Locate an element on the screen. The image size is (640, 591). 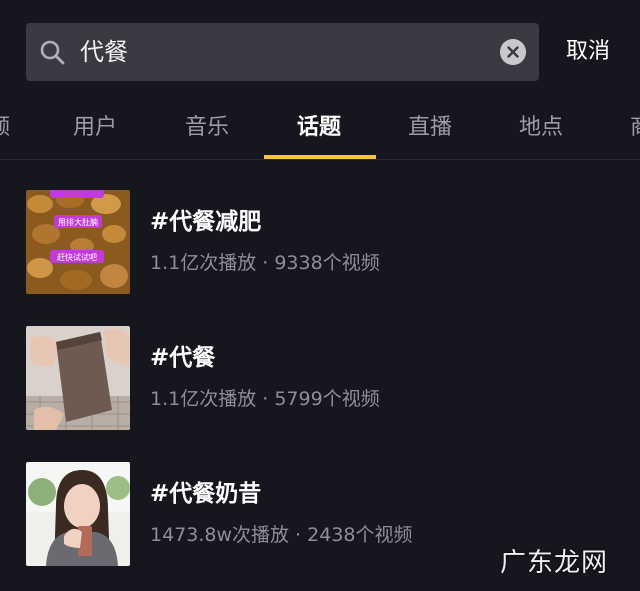
tab-music: 音乐 is located at coordinates (207, 128).